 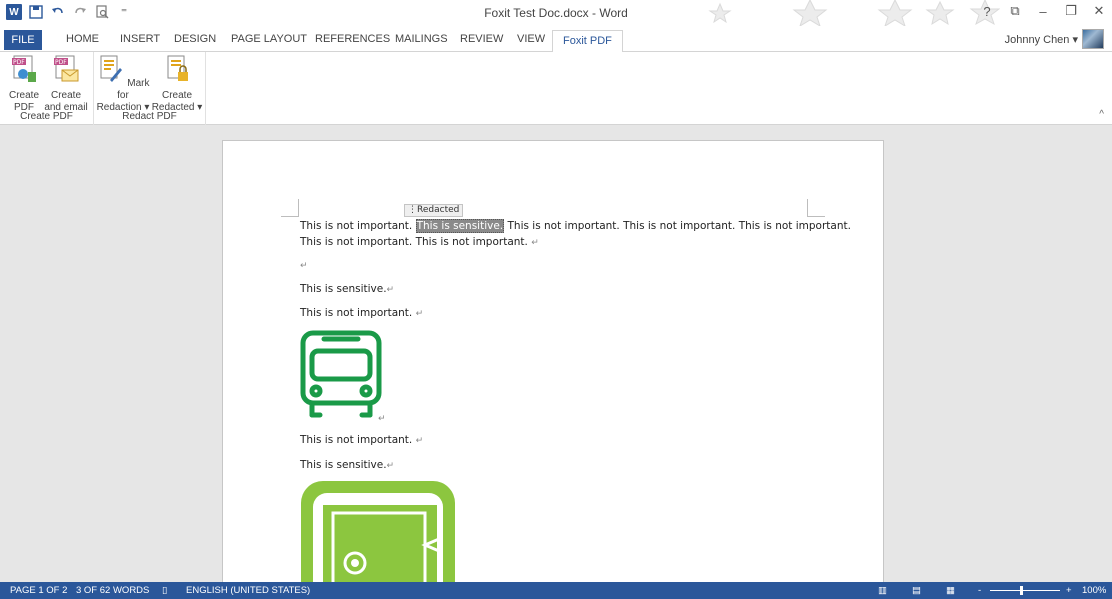 I want to click on user-account: Johnny Chen ▾, so click(x=1041, y=39).